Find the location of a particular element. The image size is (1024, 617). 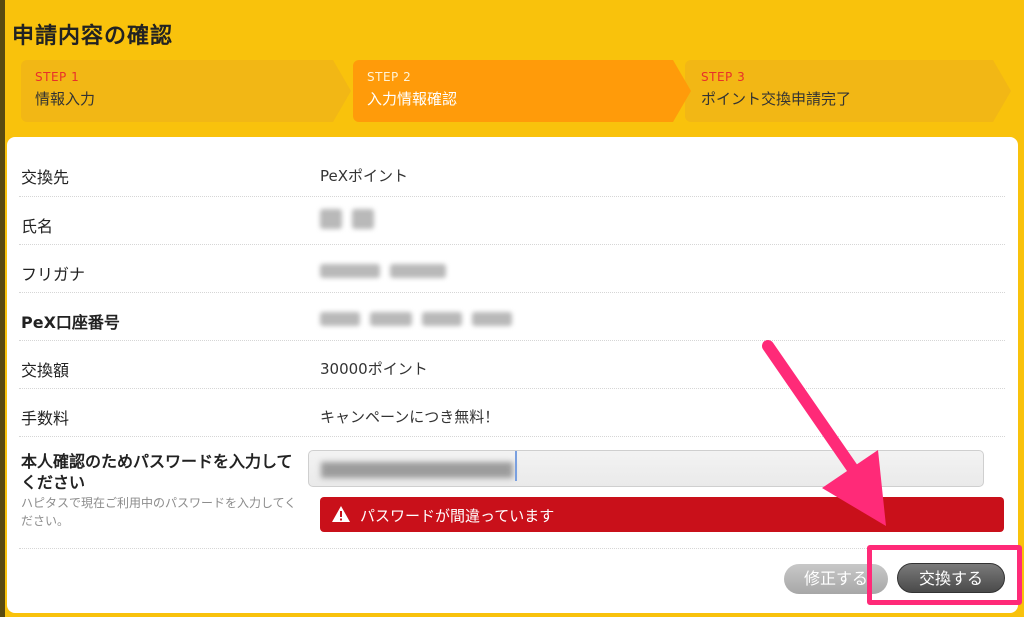

page-title: 申請内容の確認 is located at coordinates (93, 36).